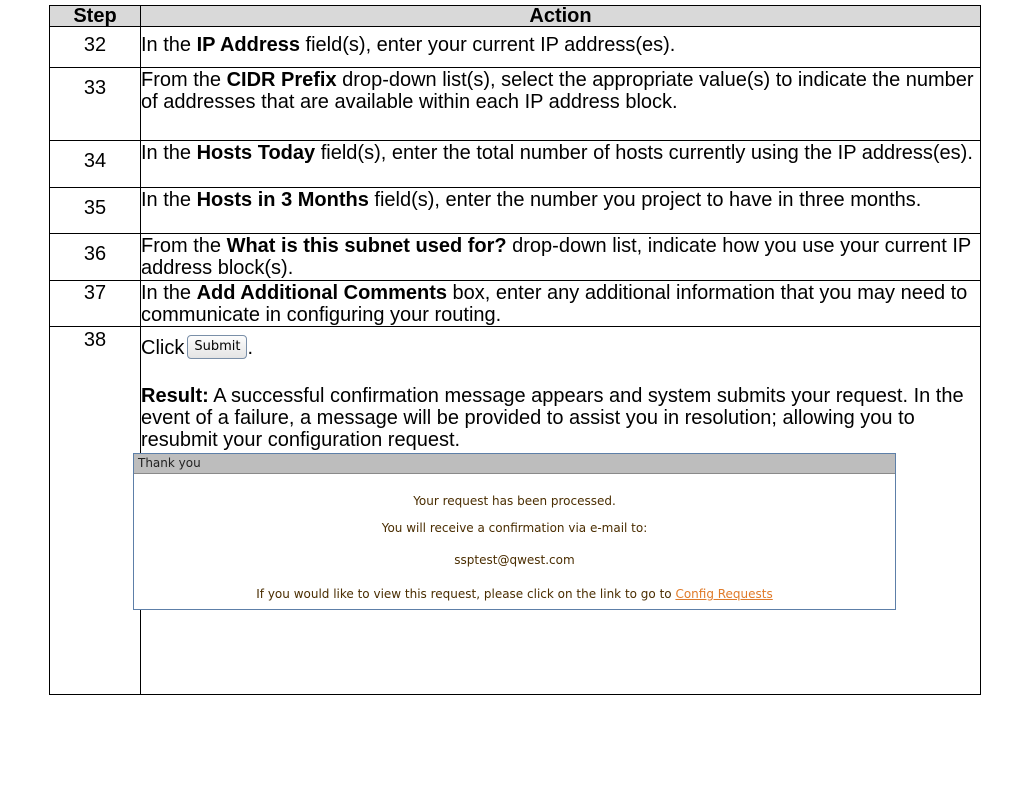  I want to click on step-number: 38, so click(95, 340).